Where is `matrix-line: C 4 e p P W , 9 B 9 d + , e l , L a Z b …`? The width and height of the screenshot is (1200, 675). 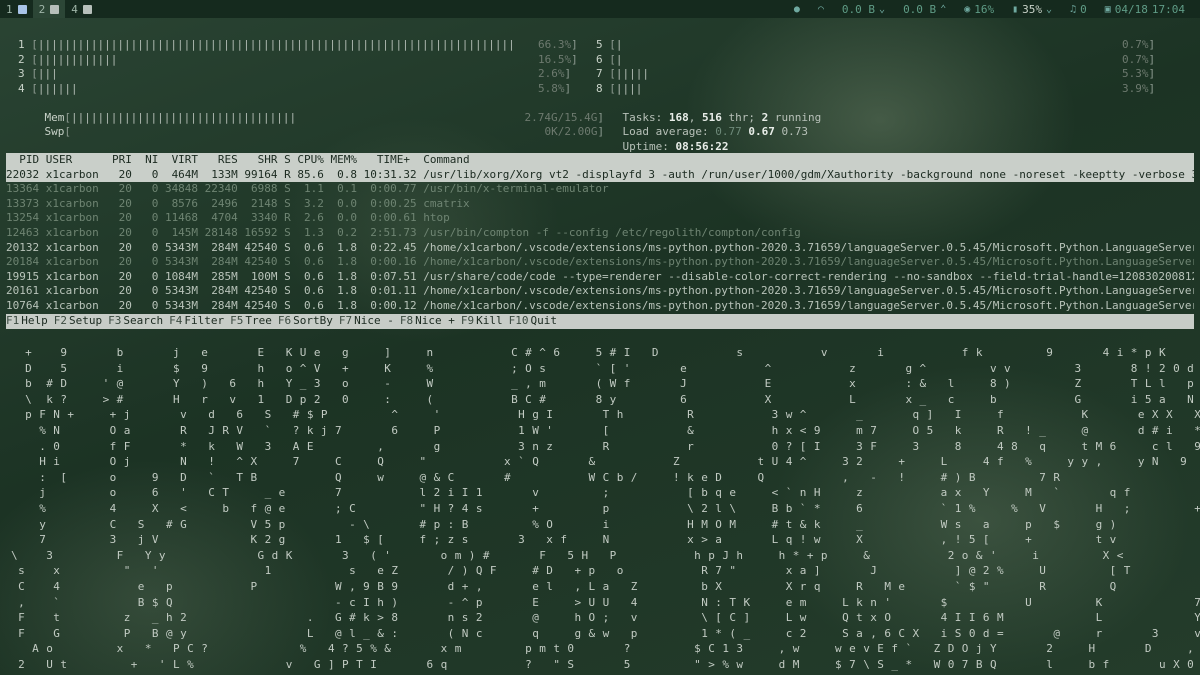 matrix-line: C 4 e p P W , 9 B 9 d + , e l , L a Z b … is located at coordinates (567, 586).